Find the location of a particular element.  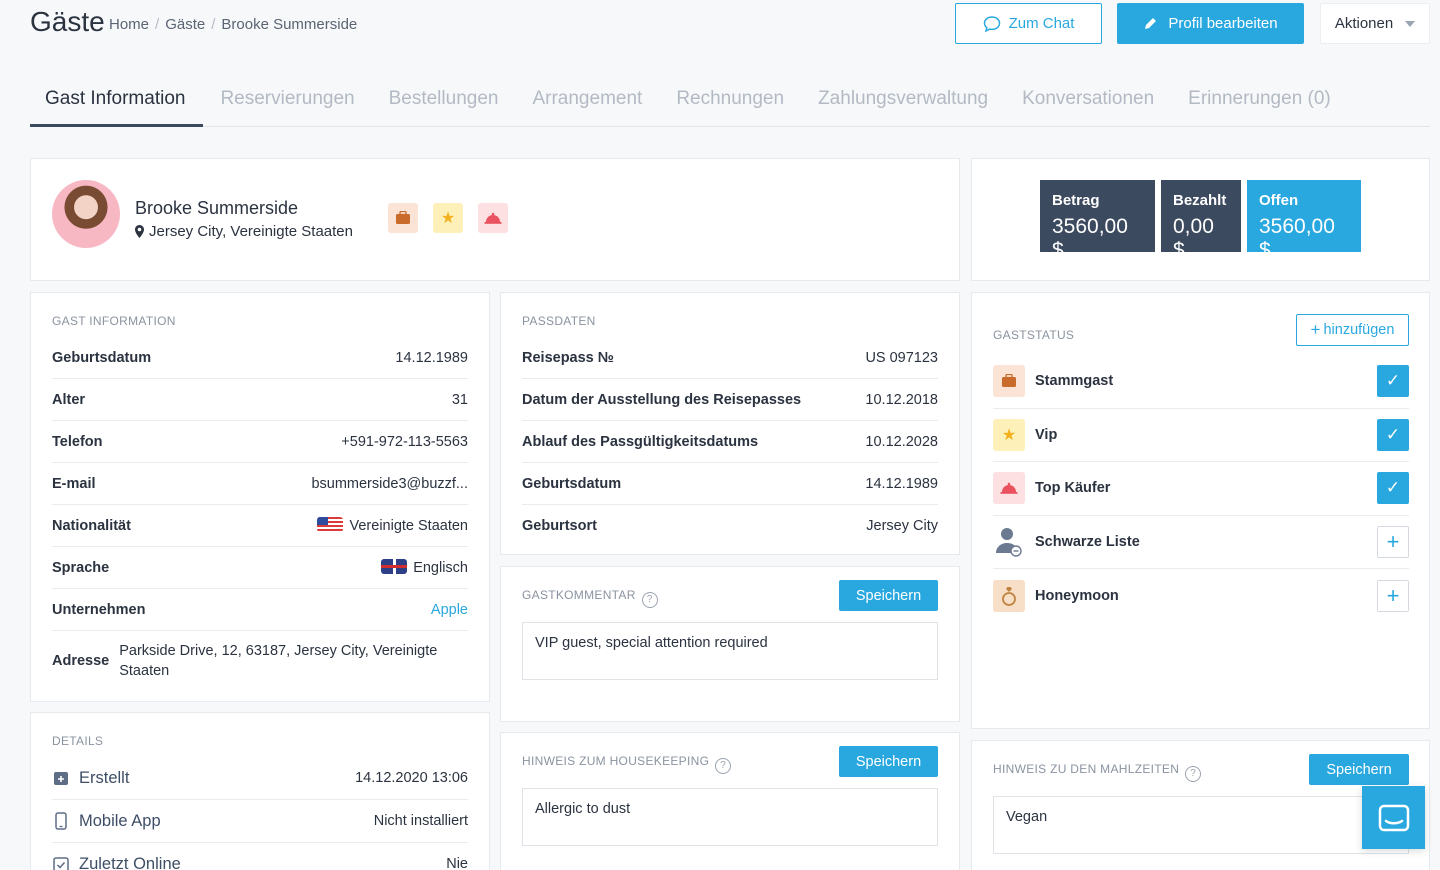

breadcrumb-guests: Gäste is located at coordinates (185, 24).